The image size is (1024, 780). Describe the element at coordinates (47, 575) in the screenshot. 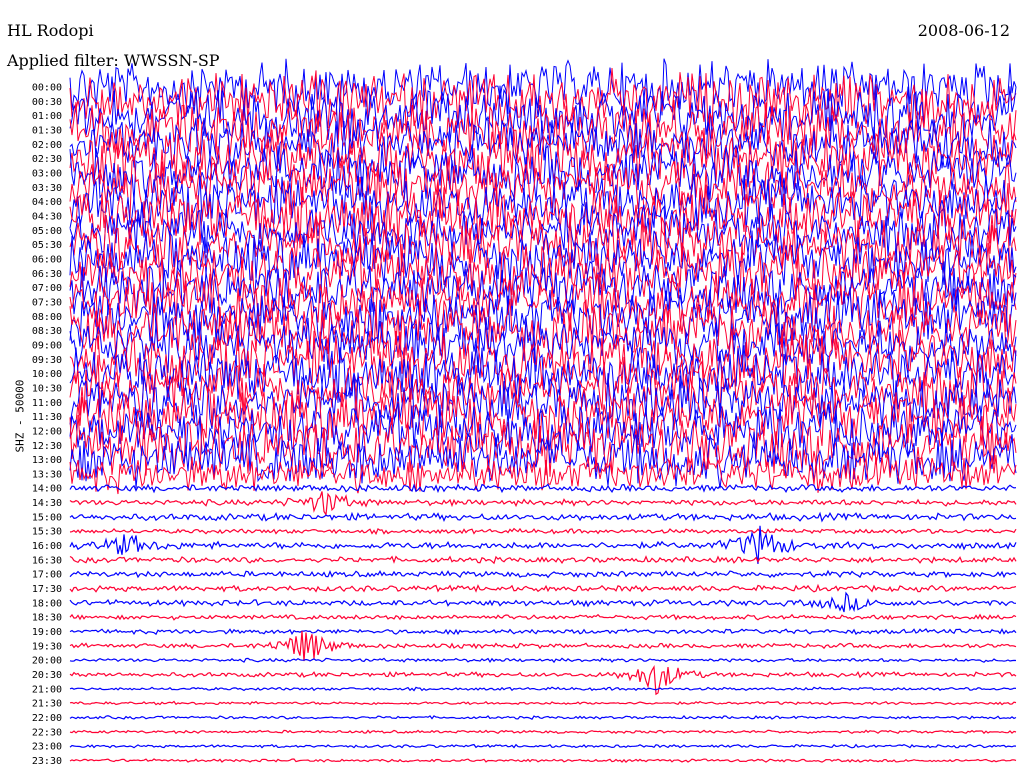

I see `y-tick-label: 17:00` at that location.